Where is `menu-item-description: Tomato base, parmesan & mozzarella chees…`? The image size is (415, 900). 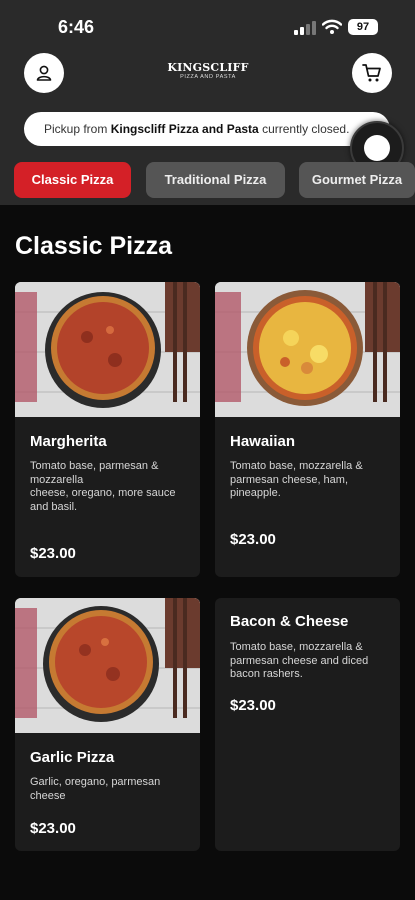
menu-item-description: Tomato base, parmesan & mozzarella chees… is located at coordinates (103, 486).